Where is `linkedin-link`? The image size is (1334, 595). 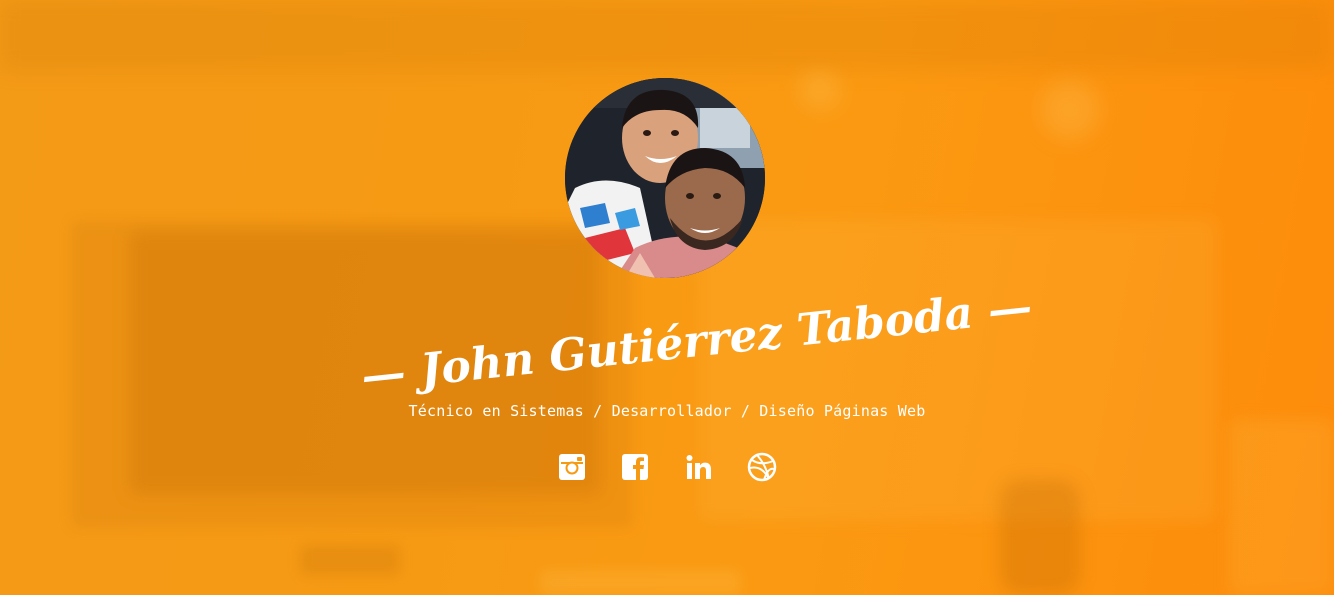 linkedin-link is located at coordinates (699, 467).